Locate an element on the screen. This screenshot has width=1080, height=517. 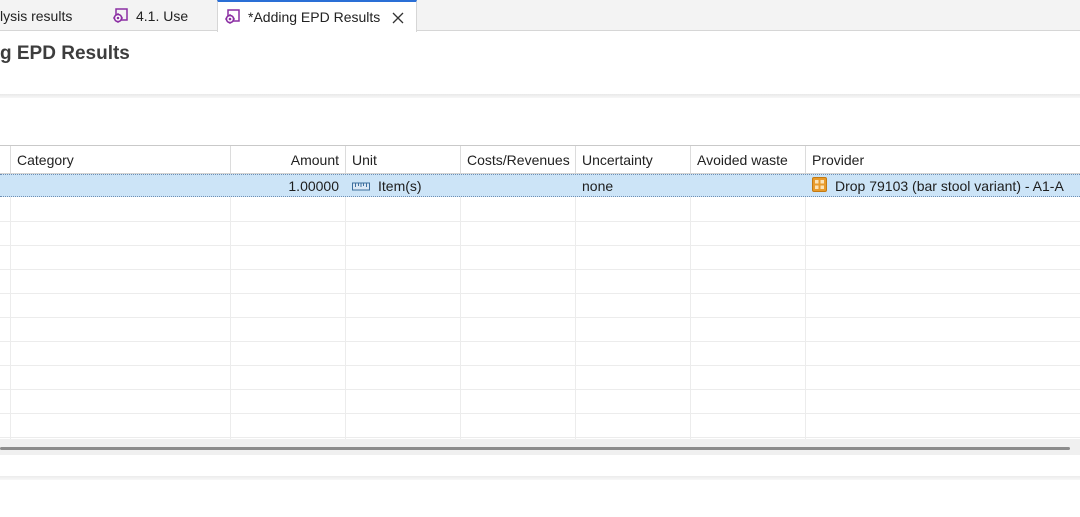
tab-use: 4.1. Use is located at coordinates (162, 15).